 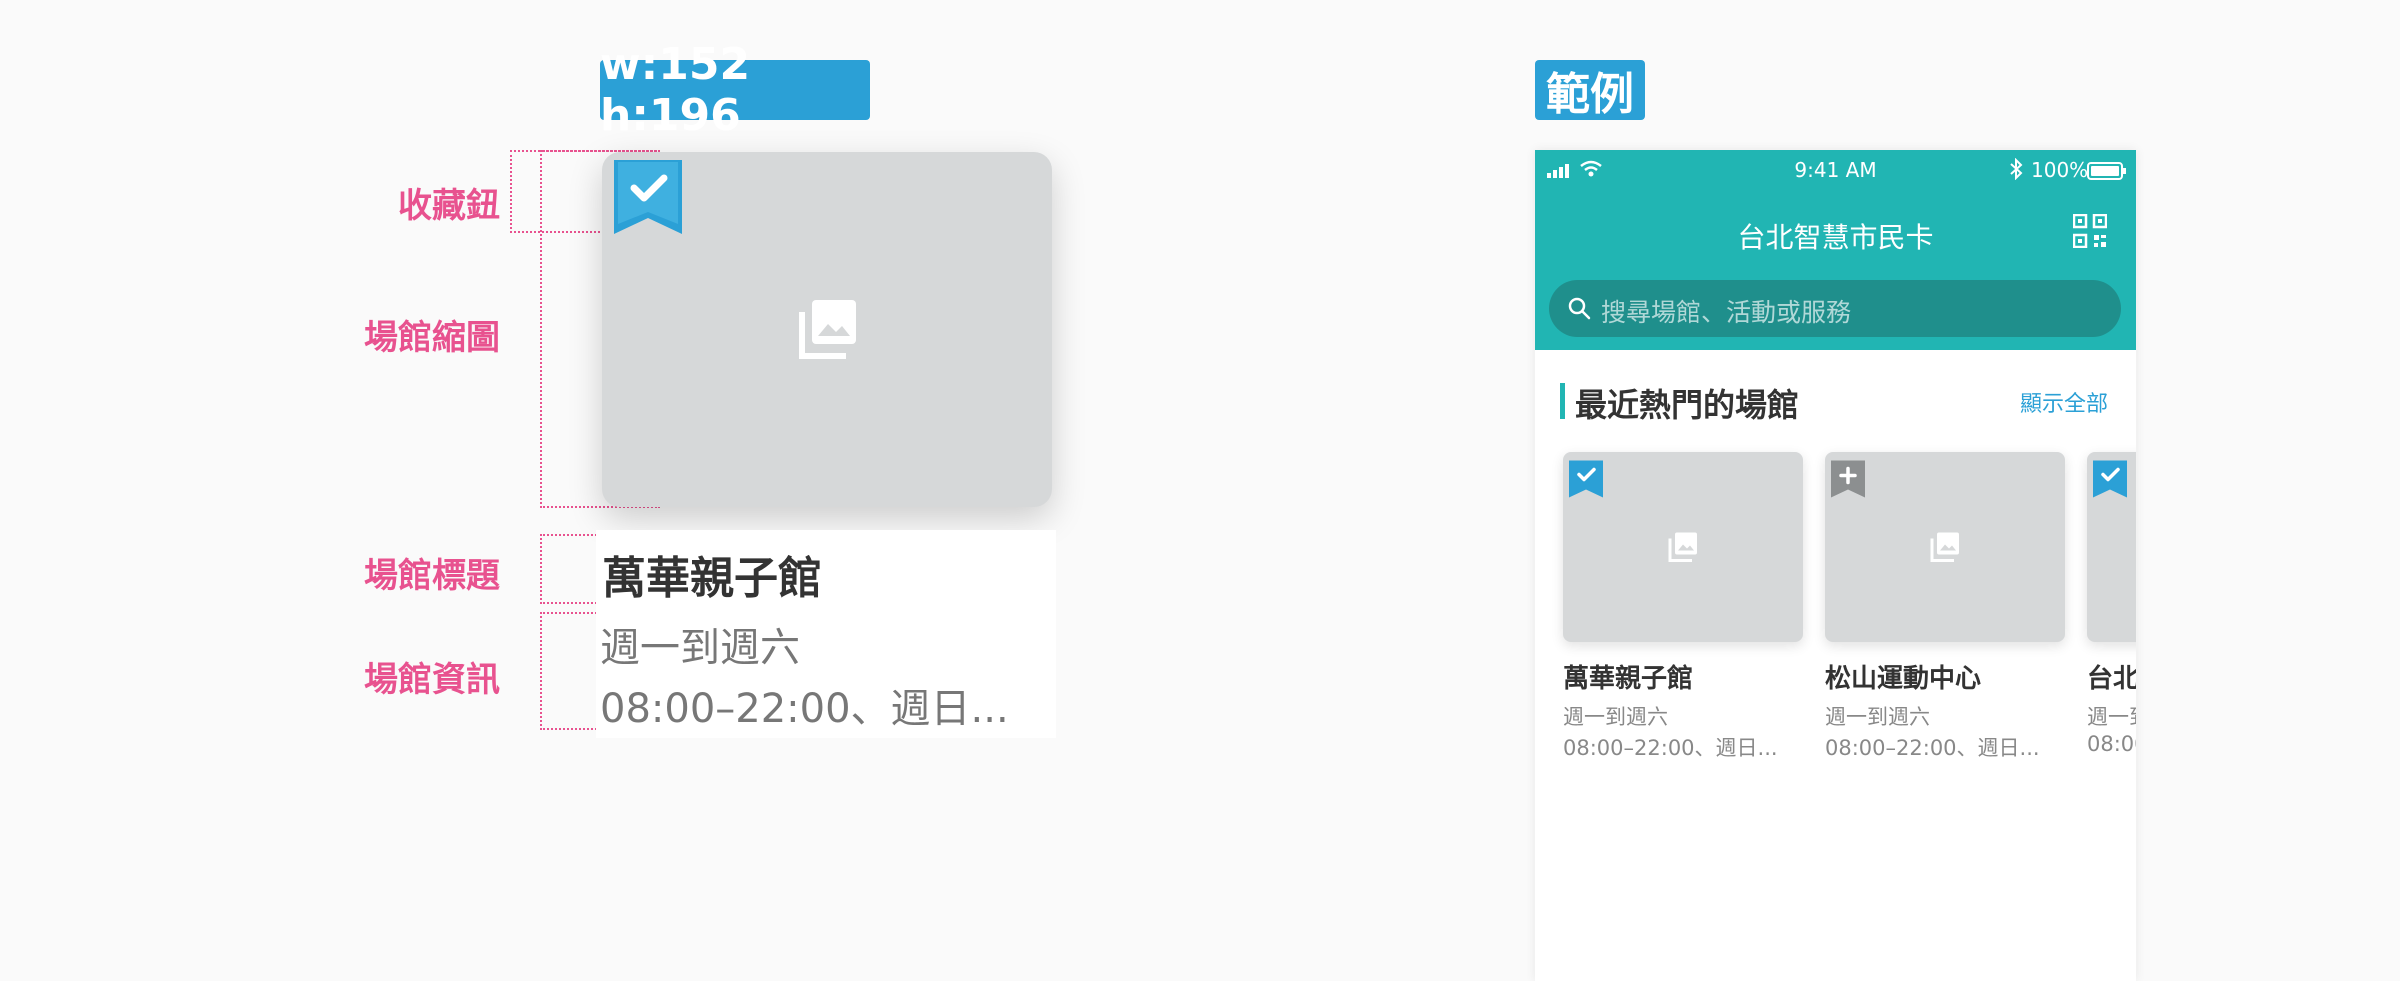 I want to click on venue-title: 萬華親子館, so click(x=712, y=578).